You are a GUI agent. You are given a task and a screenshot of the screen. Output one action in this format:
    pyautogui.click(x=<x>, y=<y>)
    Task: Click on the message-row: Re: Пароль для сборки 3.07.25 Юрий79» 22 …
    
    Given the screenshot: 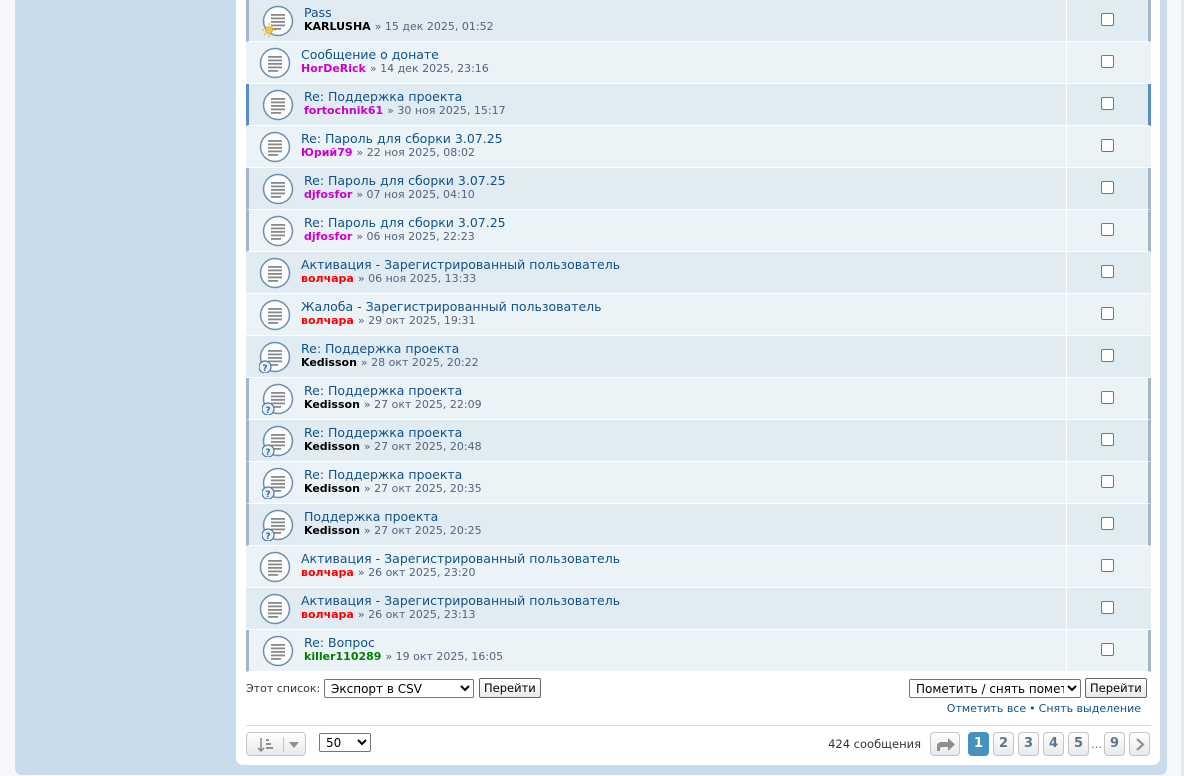 What is the action you would take?
    pyautogui.click(x=698, y=147)
    